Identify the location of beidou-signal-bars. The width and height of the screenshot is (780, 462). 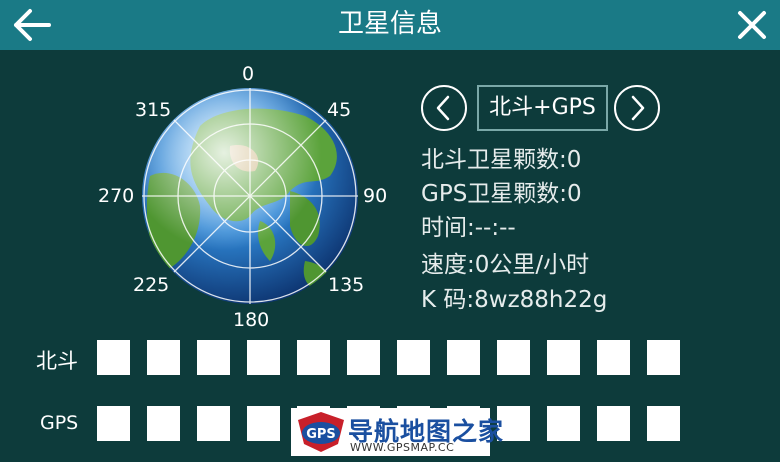
(388, 357).